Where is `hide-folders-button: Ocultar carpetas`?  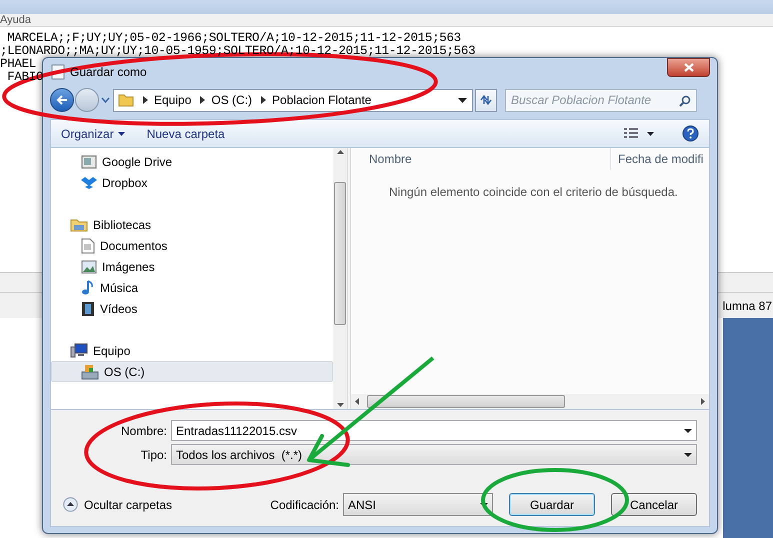
hide-folders-button: Ocultar carpetas is located at coordinates (117, 505).